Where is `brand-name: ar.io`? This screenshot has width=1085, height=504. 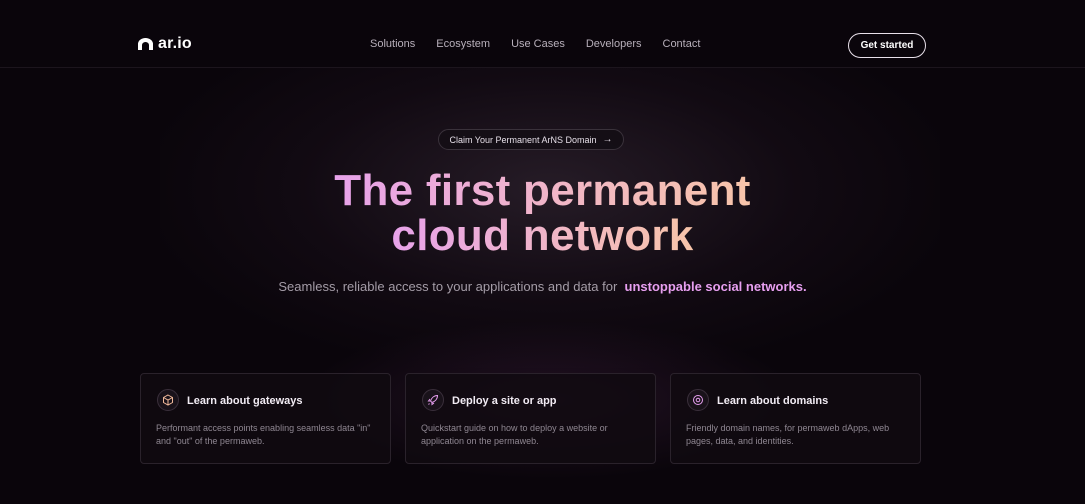 brand-name: ar.io is located at coordinates (175, 43).